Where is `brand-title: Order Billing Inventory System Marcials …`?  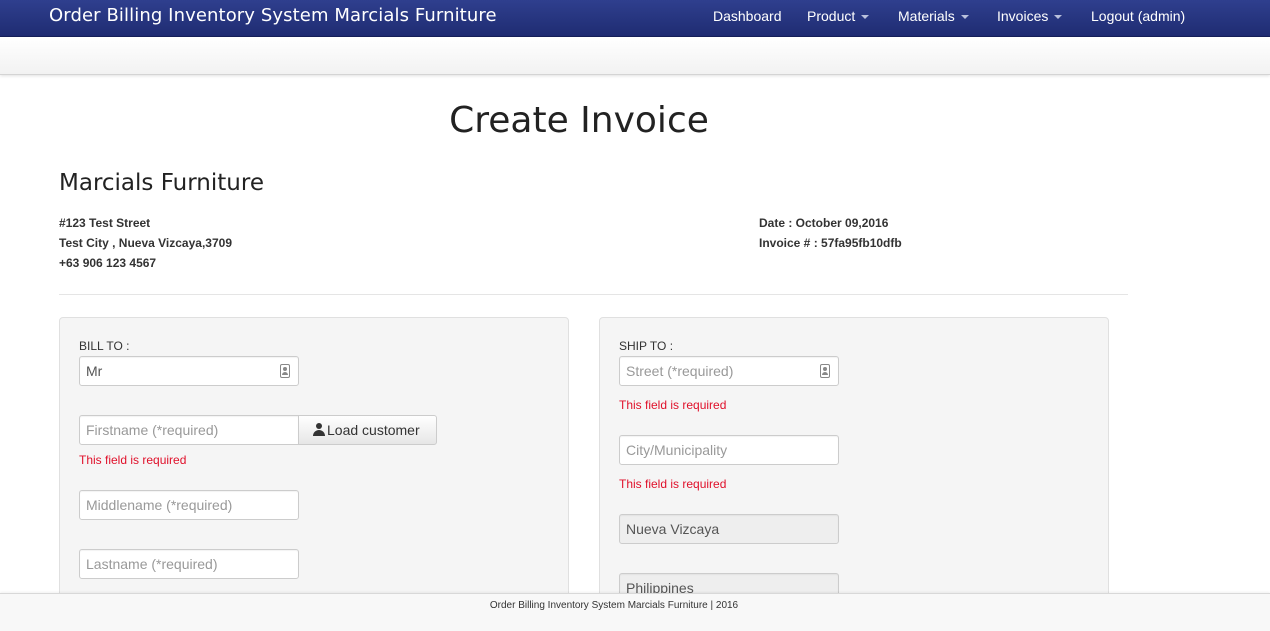 brand-title: Order Billing Inventory System Marcials … is located at coordinates (273, 15).